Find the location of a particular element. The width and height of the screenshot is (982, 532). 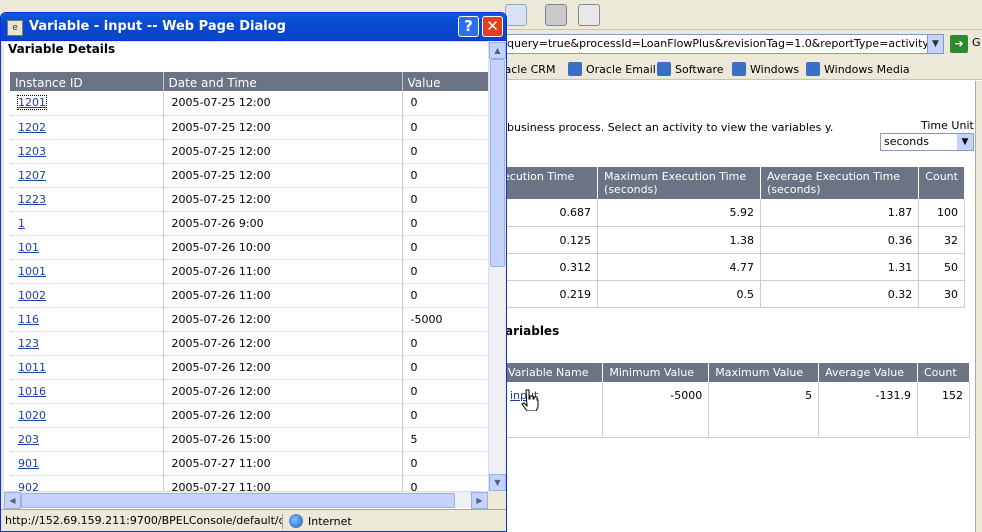

column-header: Maximum Execution Time (seconds) is located at coordinates (679, 183).